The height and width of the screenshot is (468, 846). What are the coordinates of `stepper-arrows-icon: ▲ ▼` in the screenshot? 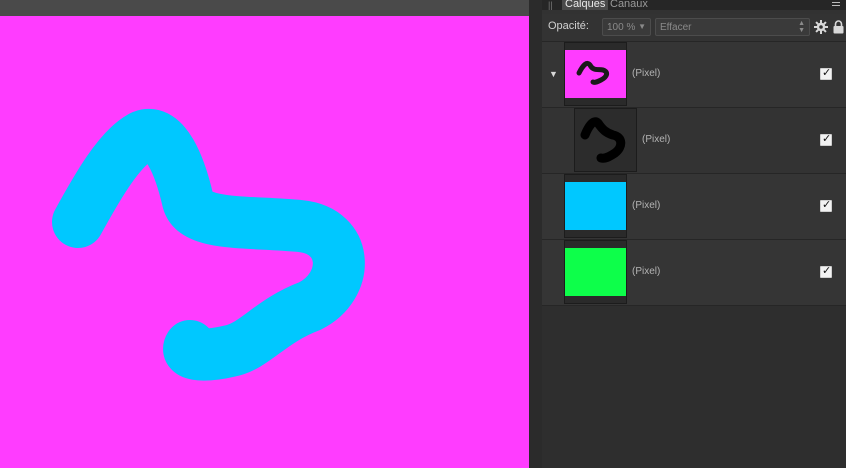 It's located at (801, 27).